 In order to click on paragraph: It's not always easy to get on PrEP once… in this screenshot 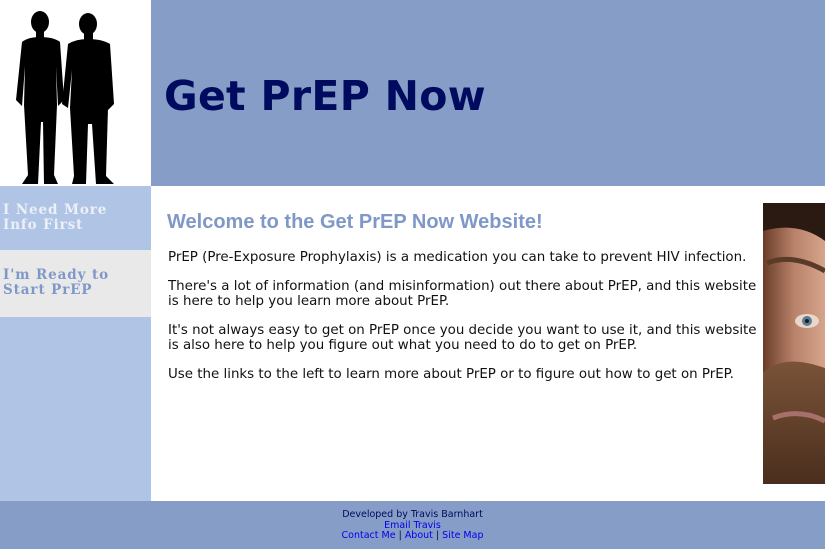, I will do `click(462, 338)`.